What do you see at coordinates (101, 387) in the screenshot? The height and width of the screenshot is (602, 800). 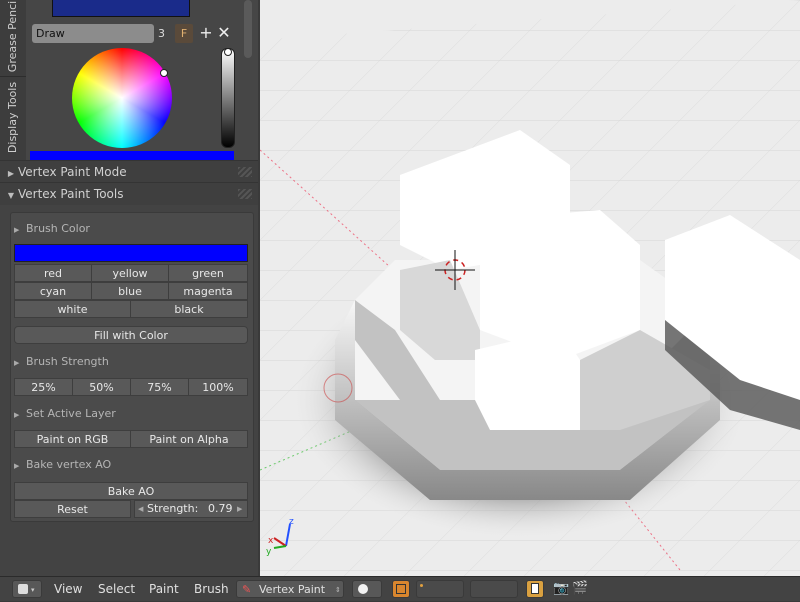 I see `strength-button-50: 50%` at bounding box center [101, 387].